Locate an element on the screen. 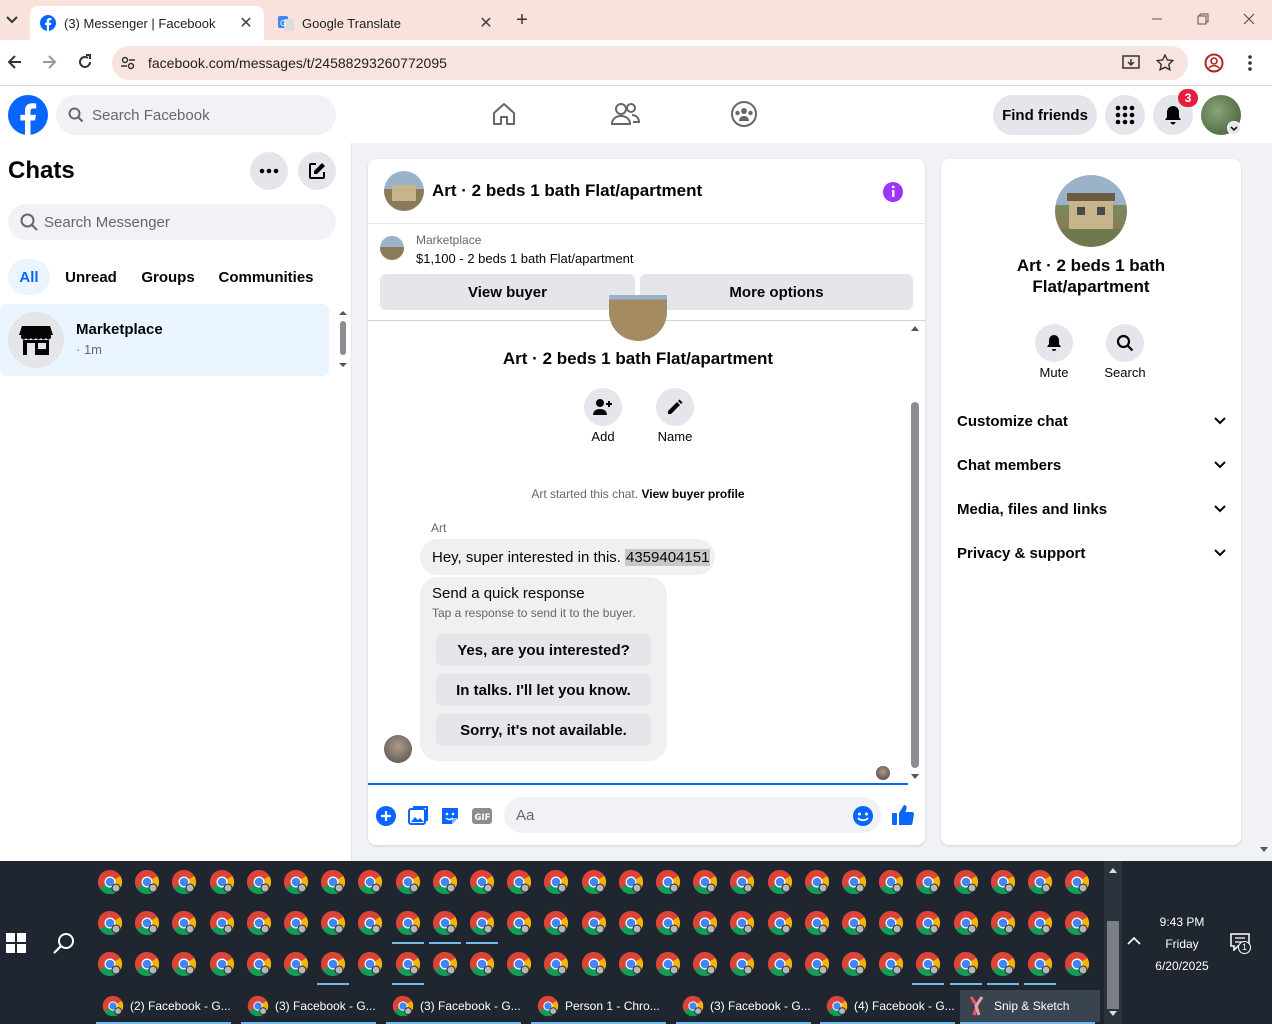 The height and width of the screenshot is (1024, 1272). quick-response-button: Sorry, it's not available. is located at coordinates (543, 730).